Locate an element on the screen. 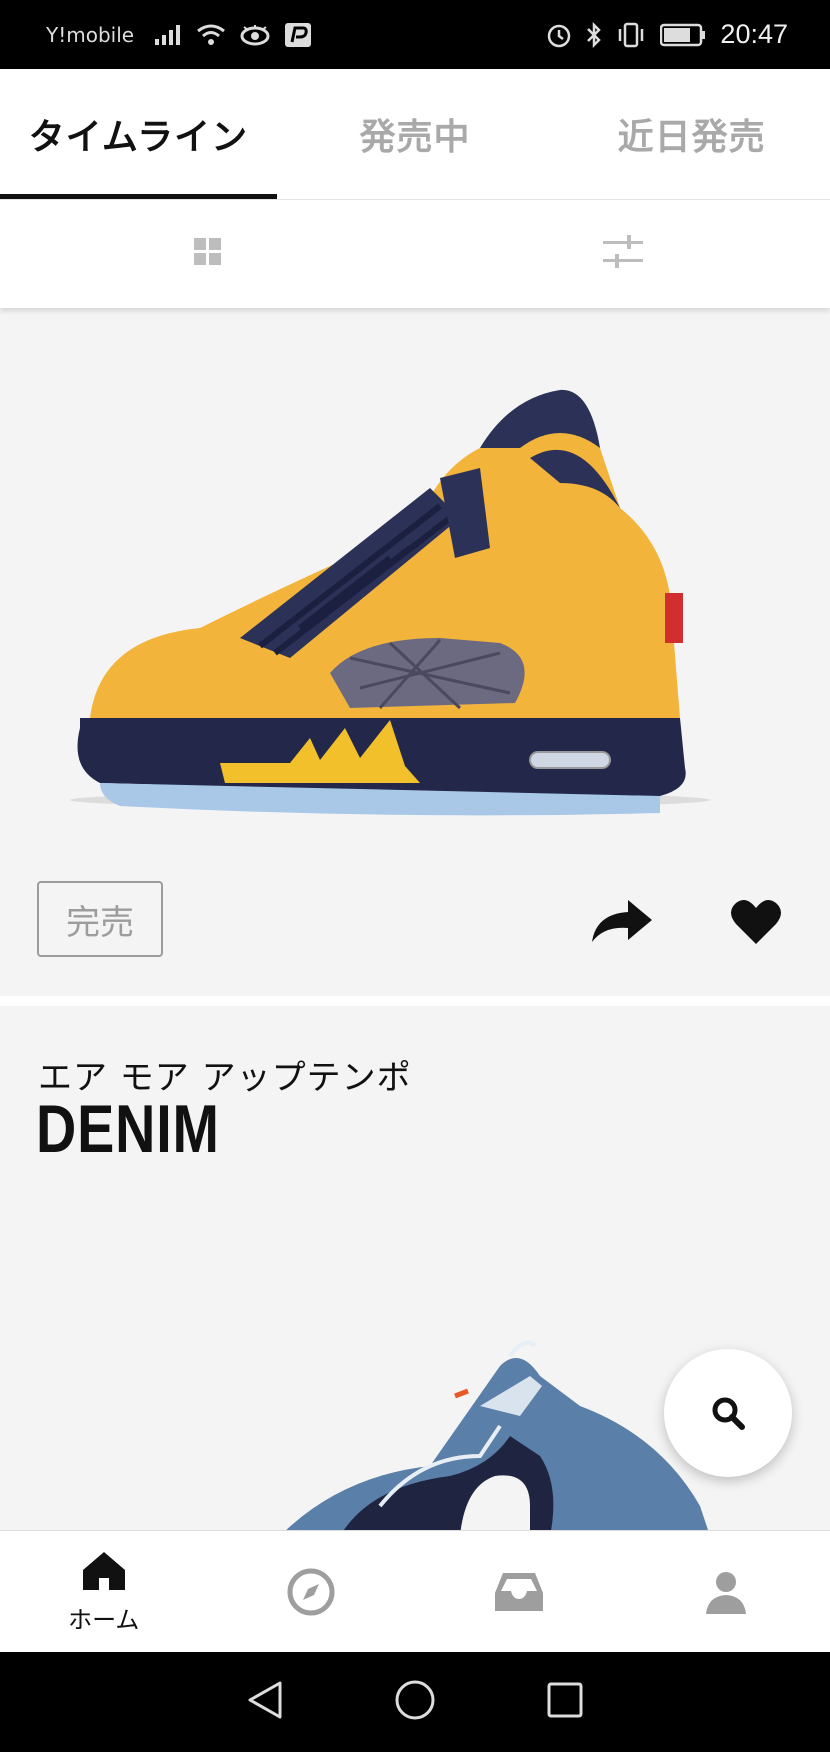  vibrate-icon is located at coordinates (631, 35).